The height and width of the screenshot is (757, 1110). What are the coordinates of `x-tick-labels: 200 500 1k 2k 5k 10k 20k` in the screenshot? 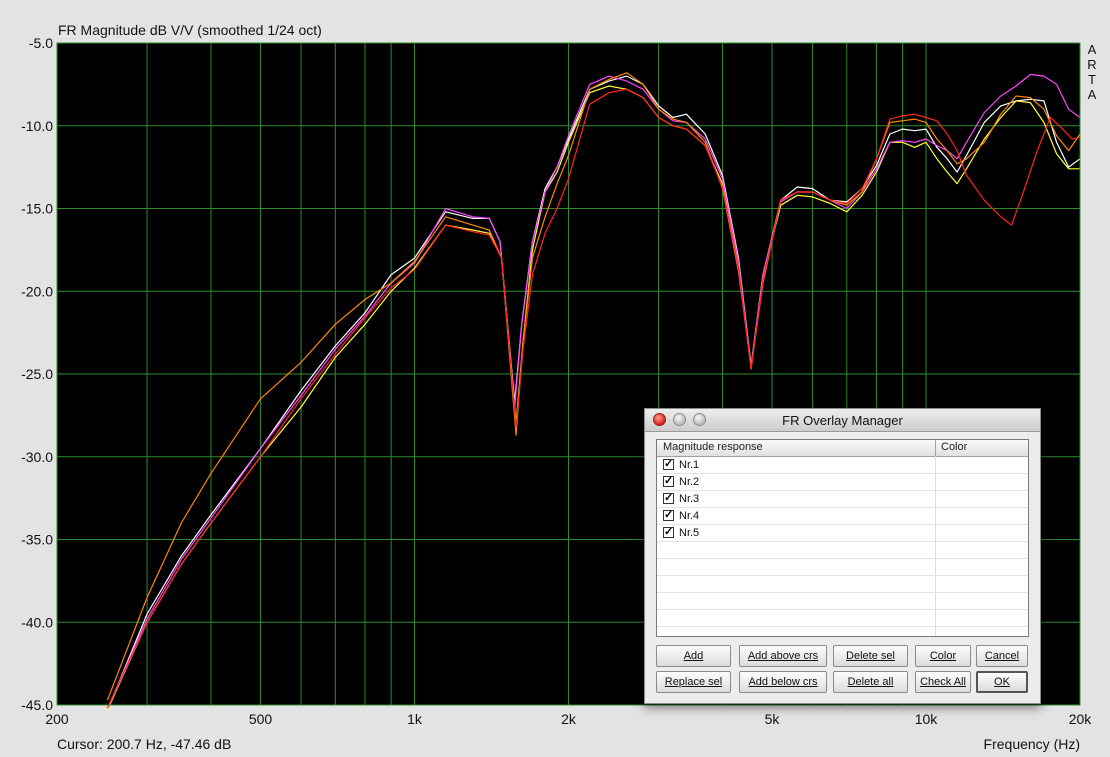 It's located at (568, 719).